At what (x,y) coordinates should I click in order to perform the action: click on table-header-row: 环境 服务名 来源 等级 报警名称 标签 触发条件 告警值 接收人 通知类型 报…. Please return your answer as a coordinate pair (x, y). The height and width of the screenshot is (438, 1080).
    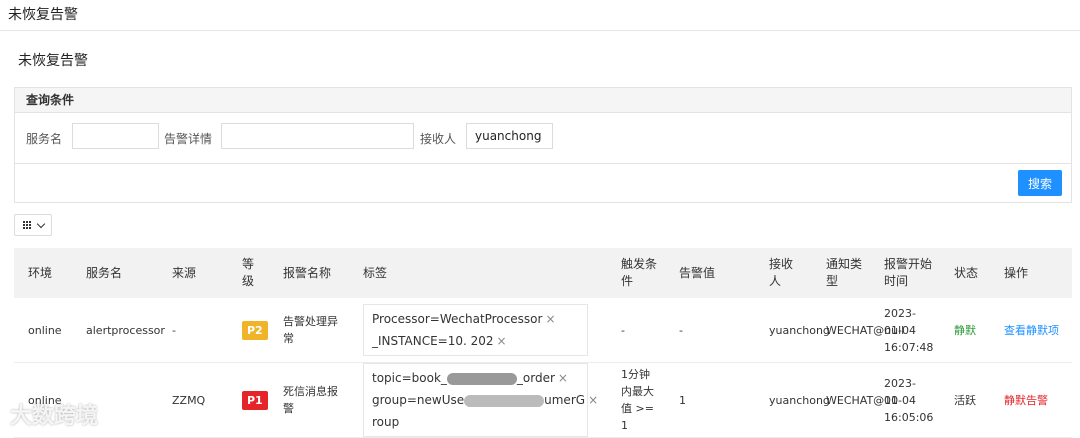
    Looking at the image, I should click on (543, 273).